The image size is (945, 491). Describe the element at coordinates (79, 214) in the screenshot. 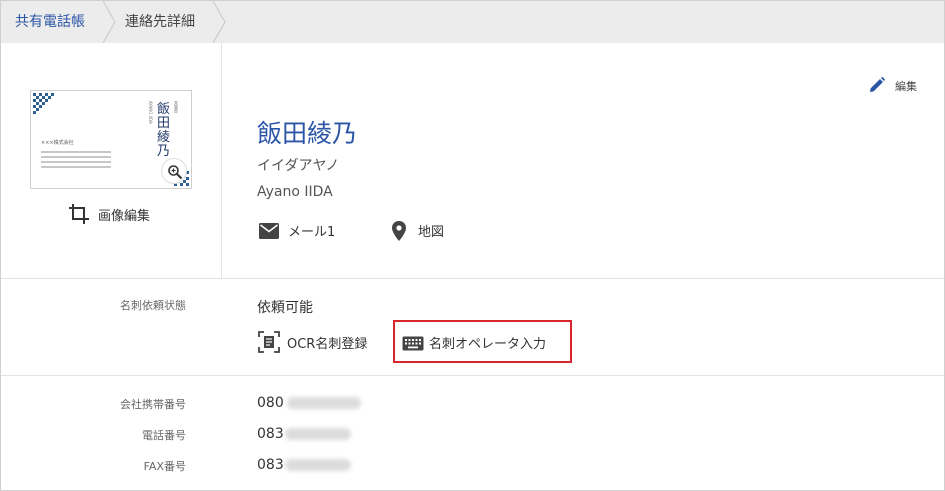

I see `crop-icon` at that location.